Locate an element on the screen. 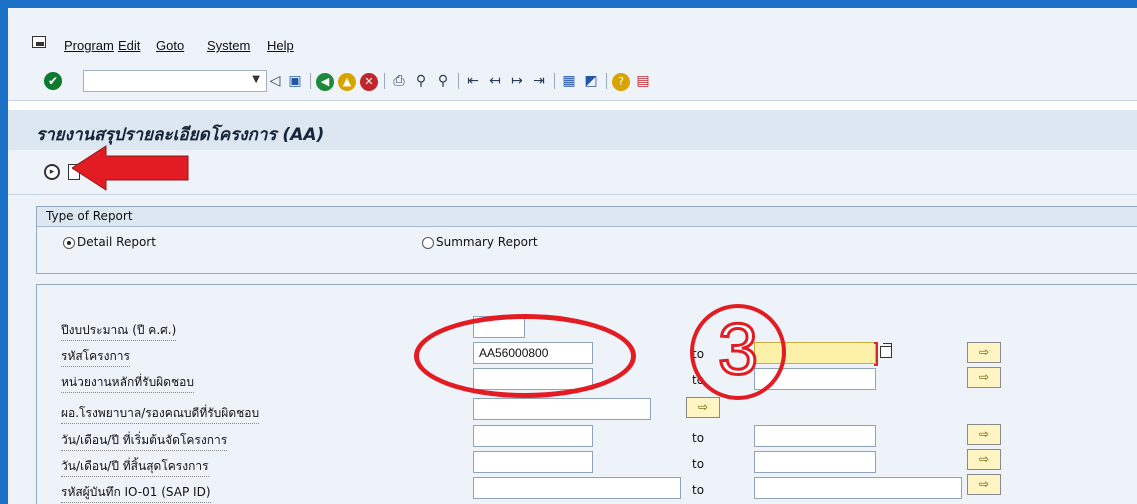 This screenshot has height=504, width=1137. customize-layout-icon: ▤ is located at coordinates (643, 81).